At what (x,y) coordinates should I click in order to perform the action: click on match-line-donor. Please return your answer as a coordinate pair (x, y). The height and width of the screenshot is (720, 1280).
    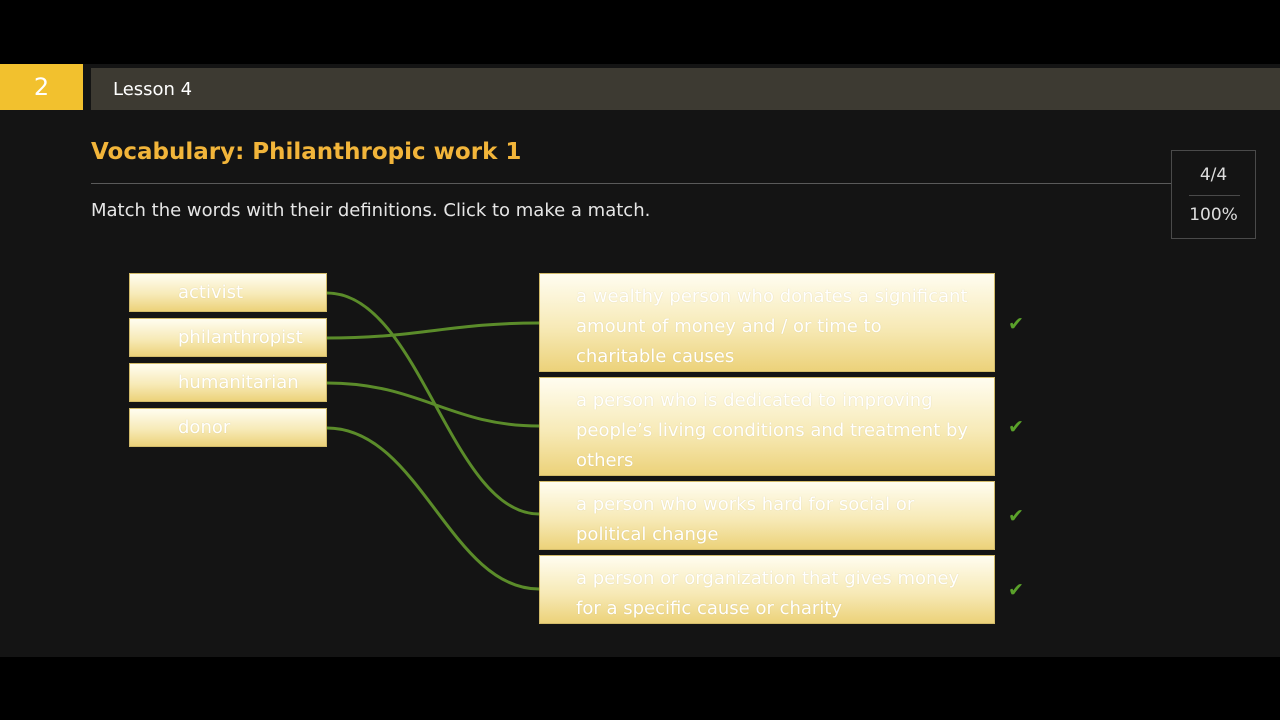
    Looking at the image, I should click on (433, 508).